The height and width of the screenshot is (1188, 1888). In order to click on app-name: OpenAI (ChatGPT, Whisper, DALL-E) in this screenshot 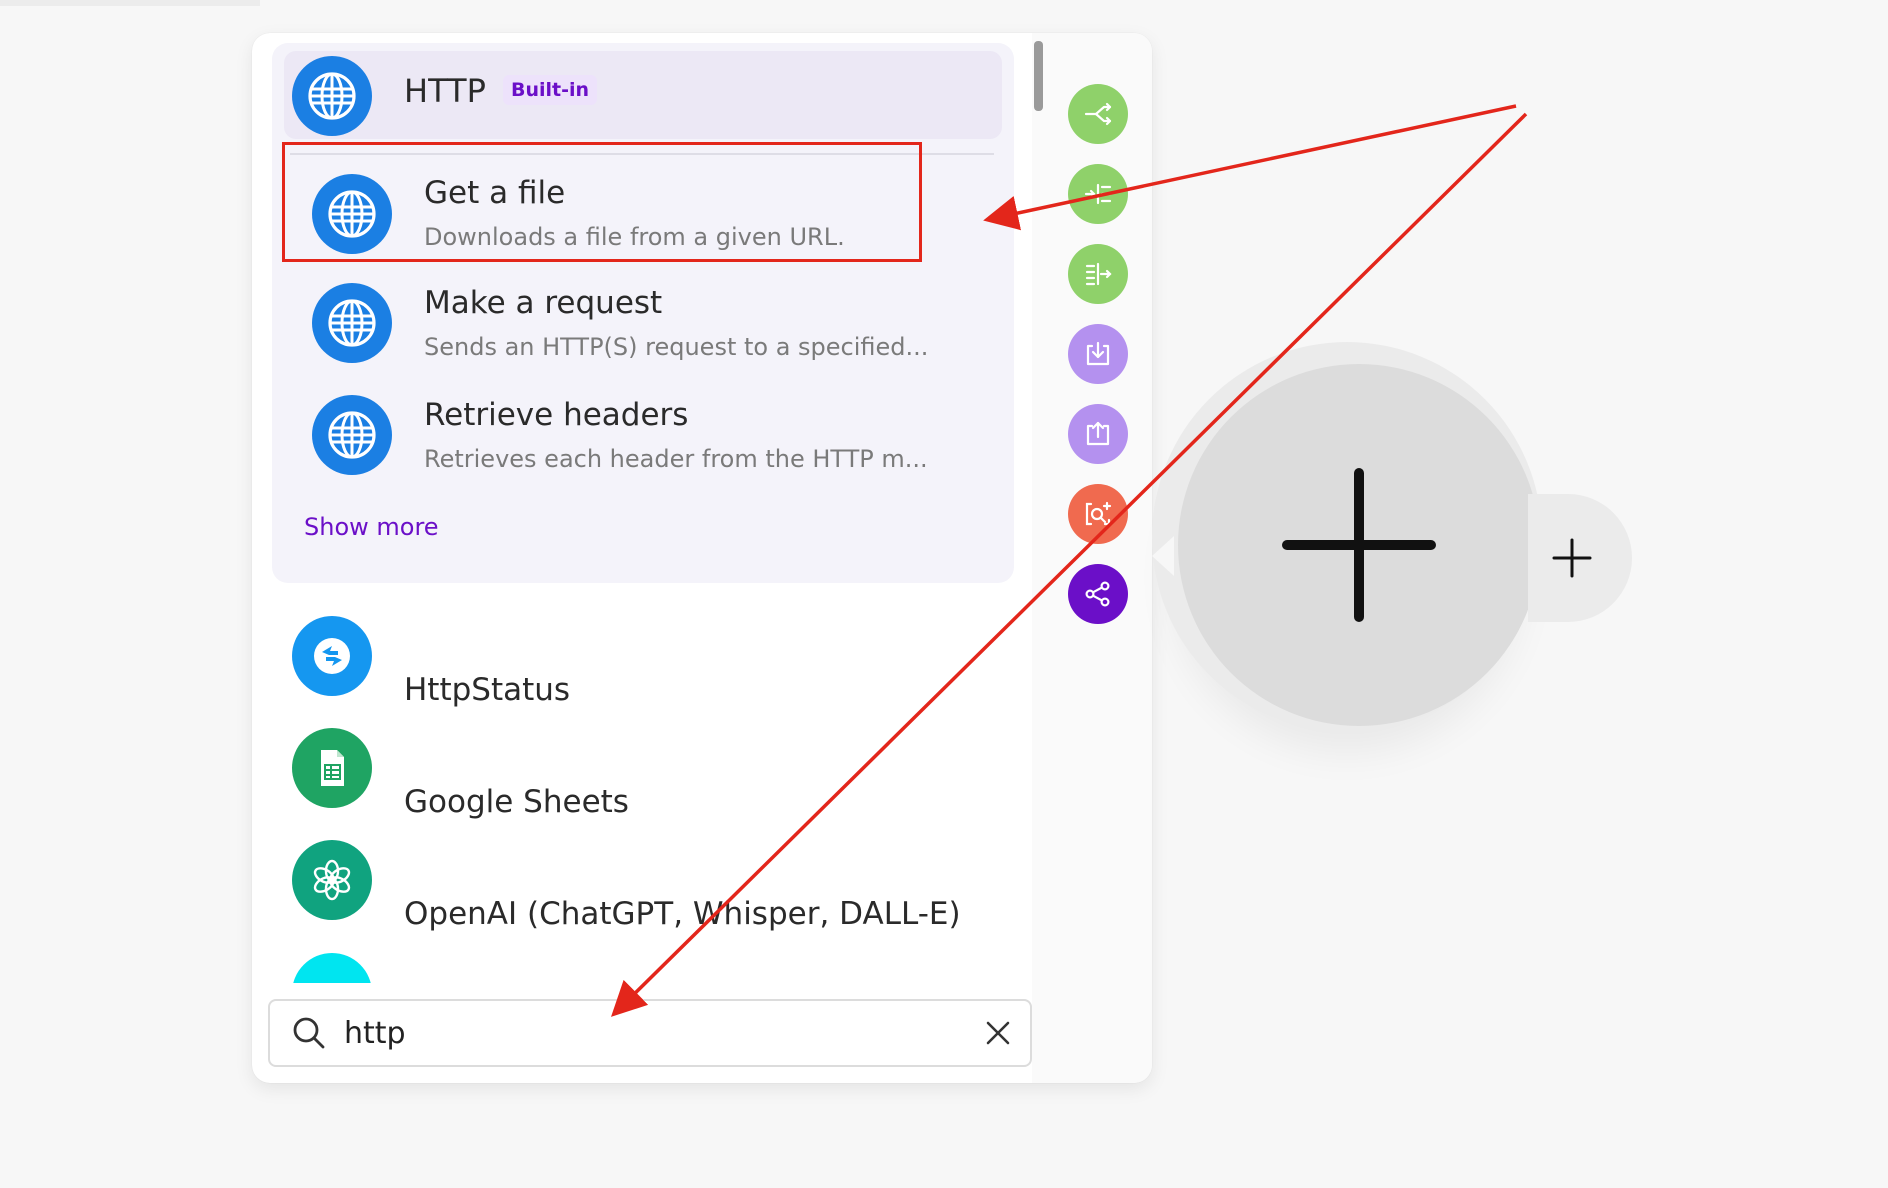, I will do `click(682, 914)`.